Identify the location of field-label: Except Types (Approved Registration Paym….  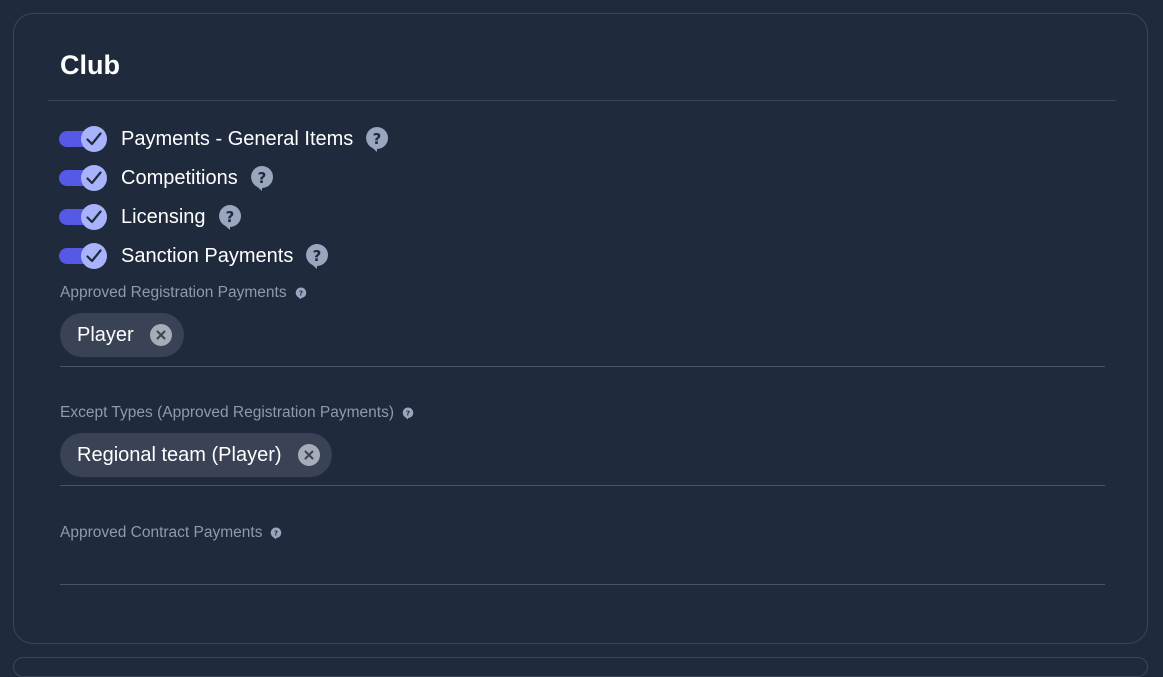
(237, 413).